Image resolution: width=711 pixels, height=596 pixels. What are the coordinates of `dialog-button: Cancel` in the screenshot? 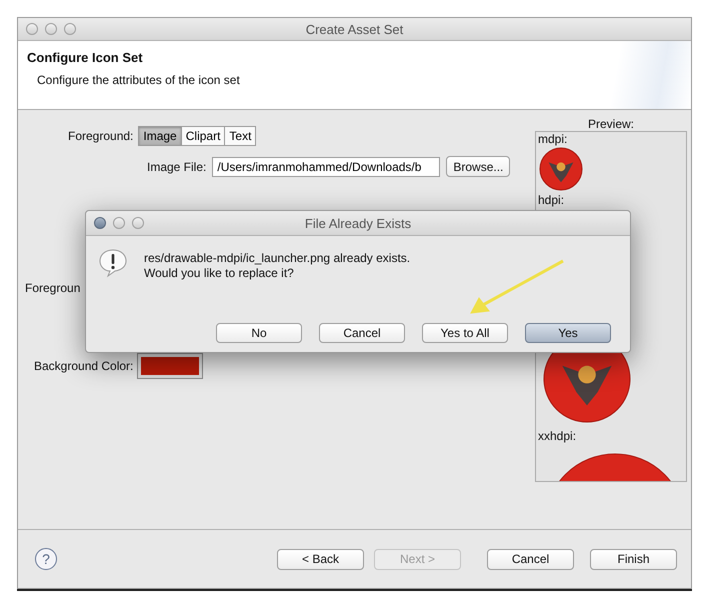 It's located at (362, 333).